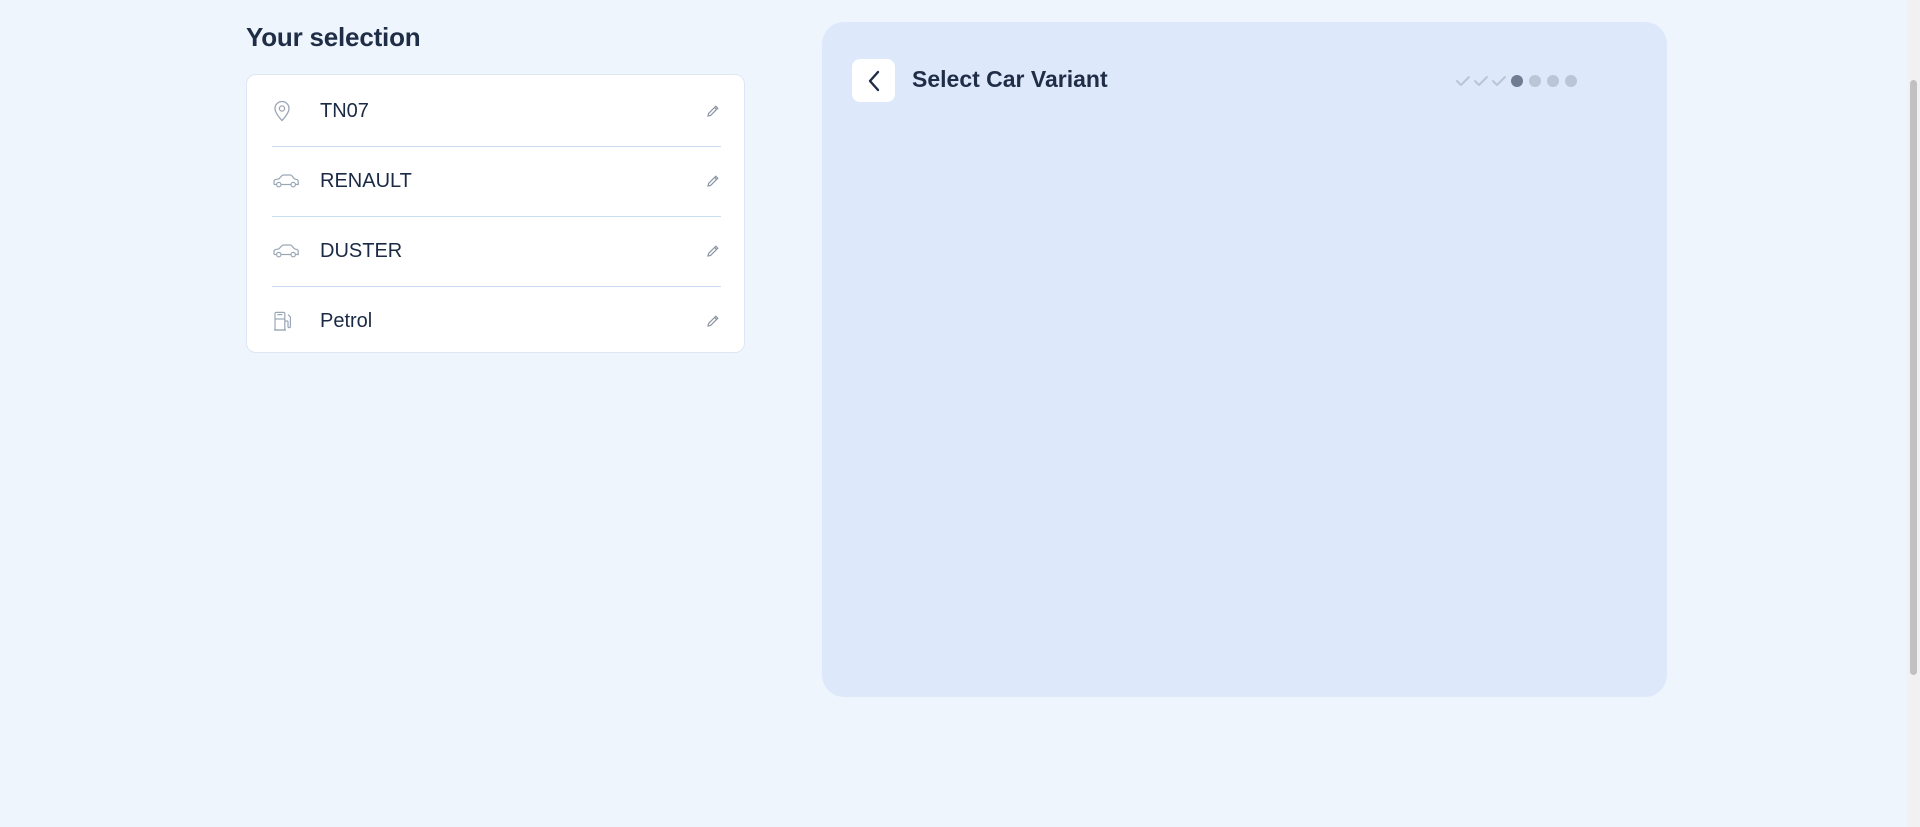  What do you see at coordinates (366, 180) in the screenshot?
I see `selection-item-label: RENAULT` at bounding box center [366, 180].